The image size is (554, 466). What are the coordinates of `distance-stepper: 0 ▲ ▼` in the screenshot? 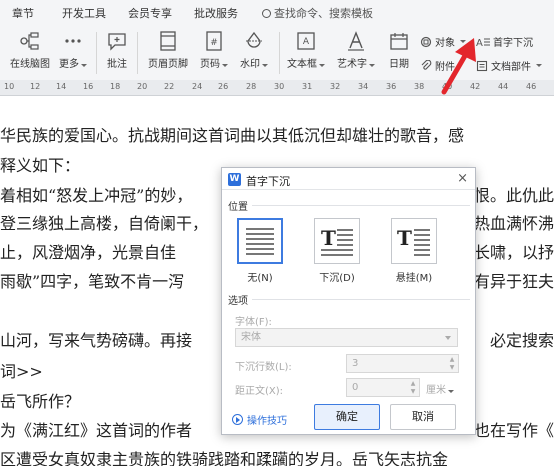 It's located at (383, 387).